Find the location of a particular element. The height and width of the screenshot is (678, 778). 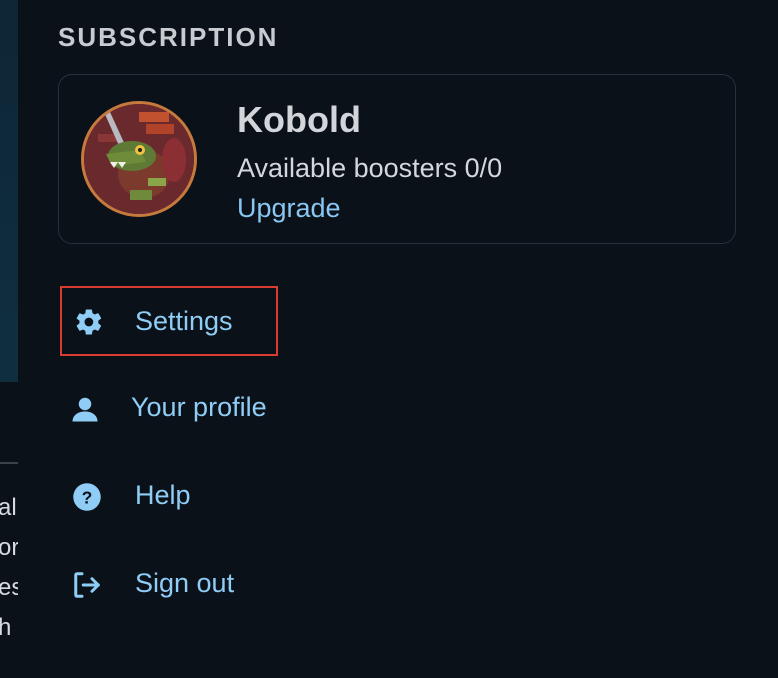

menu-item-label: Sign out is located at coordinates (185, 583).